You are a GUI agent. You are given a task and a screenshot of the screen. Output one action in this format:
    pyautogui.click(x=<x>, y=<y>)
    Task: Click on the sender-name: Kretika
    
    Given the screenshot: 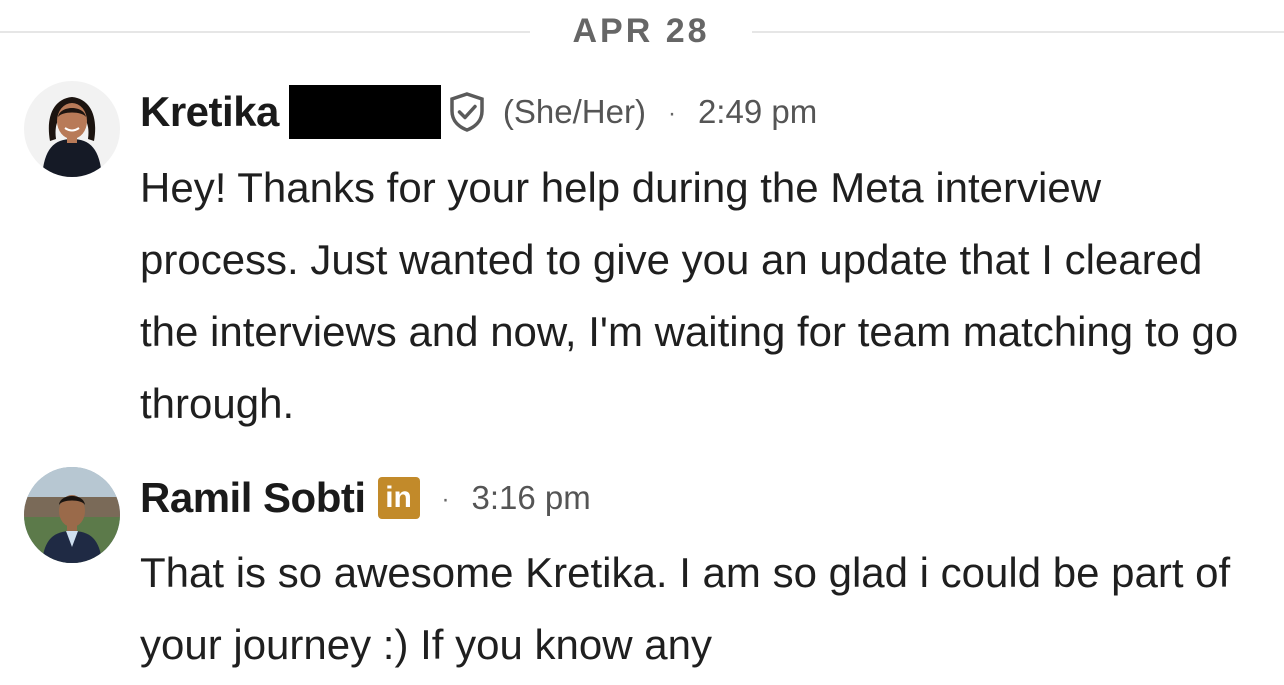 What is the action you would take?
    pyautogui.click(x=209, y=112)
    